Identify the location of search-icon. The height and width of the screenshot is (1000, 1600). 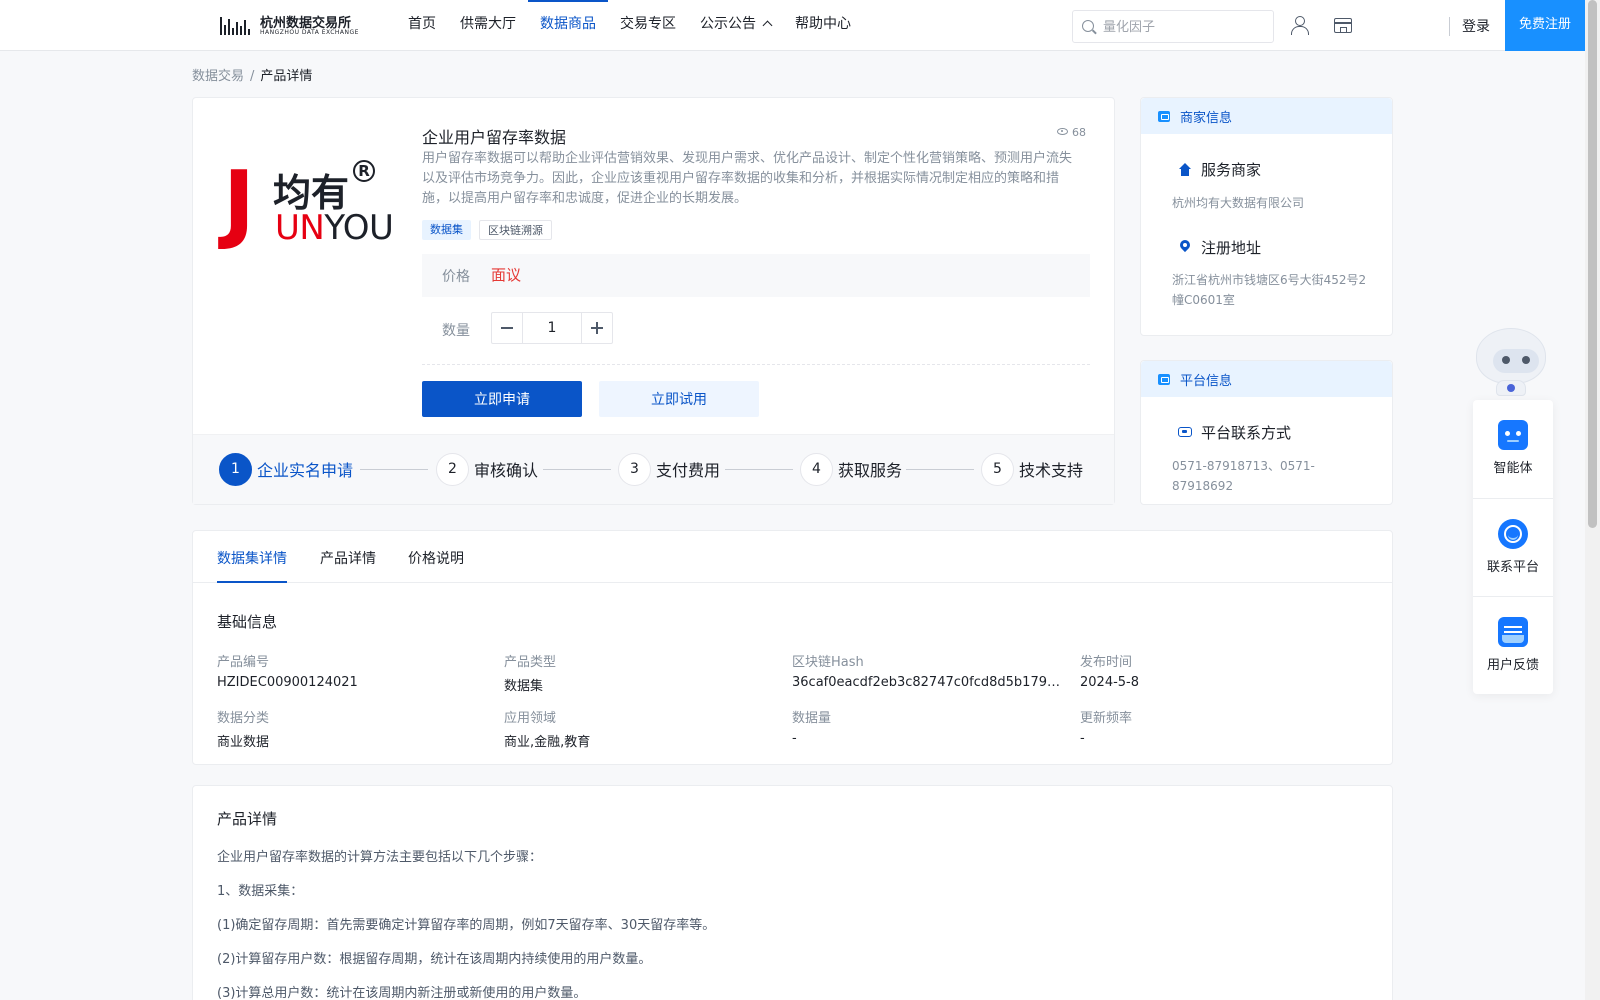
(1088, 26).